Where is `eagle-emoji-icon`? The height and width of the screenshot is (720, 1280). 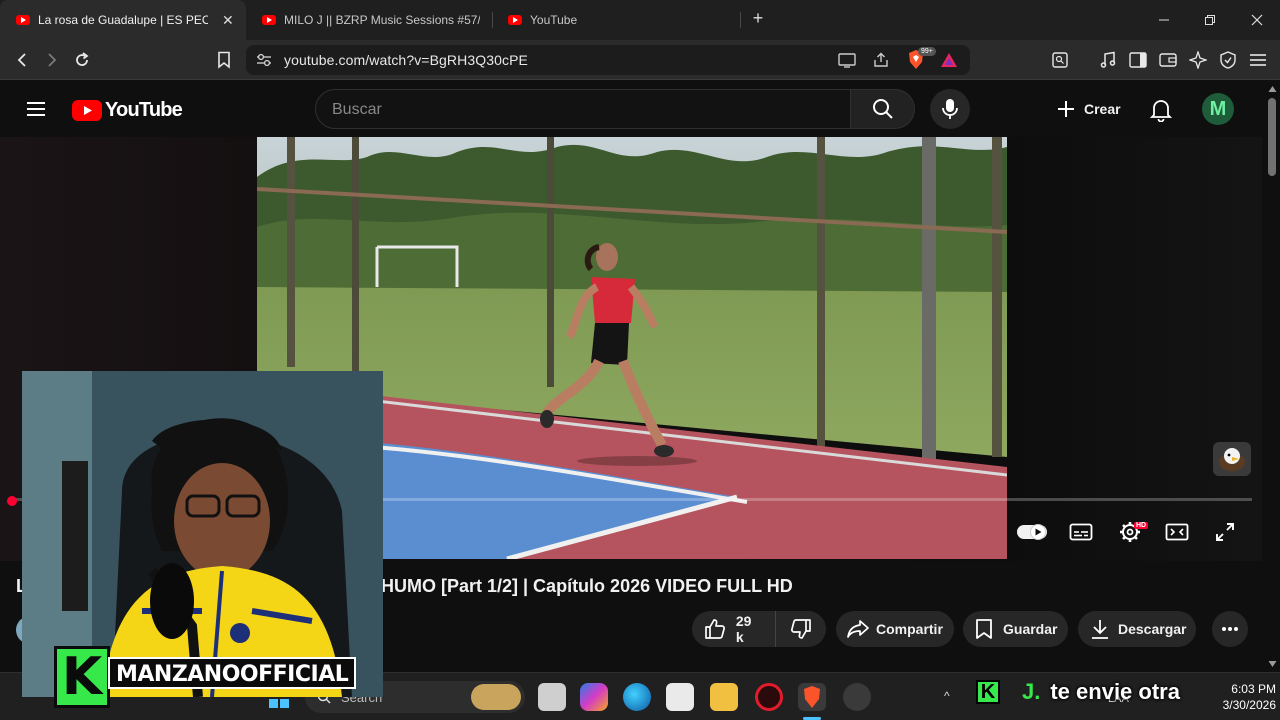 eagle-emoji-icon is located at coordinates (1232, 459).